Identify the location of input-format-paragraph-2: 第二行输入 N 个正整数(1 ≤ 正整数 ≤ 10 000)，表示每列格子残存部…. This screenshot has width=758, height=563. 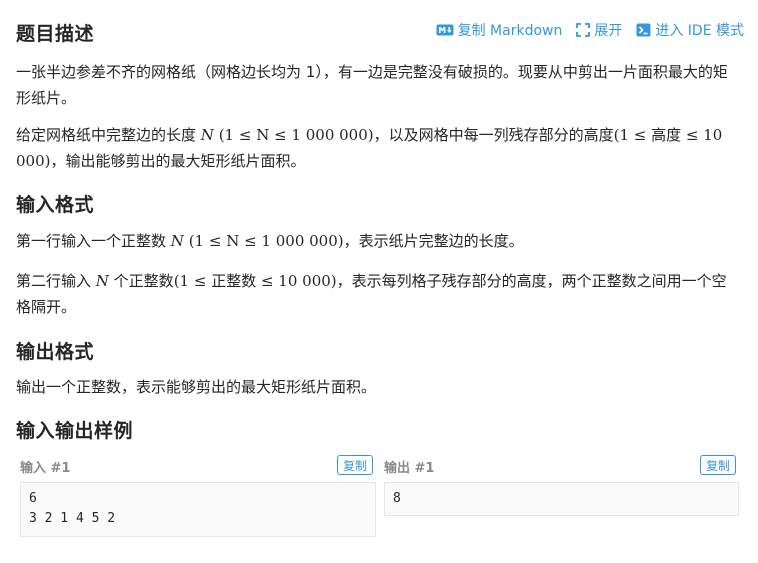
(378, 294).